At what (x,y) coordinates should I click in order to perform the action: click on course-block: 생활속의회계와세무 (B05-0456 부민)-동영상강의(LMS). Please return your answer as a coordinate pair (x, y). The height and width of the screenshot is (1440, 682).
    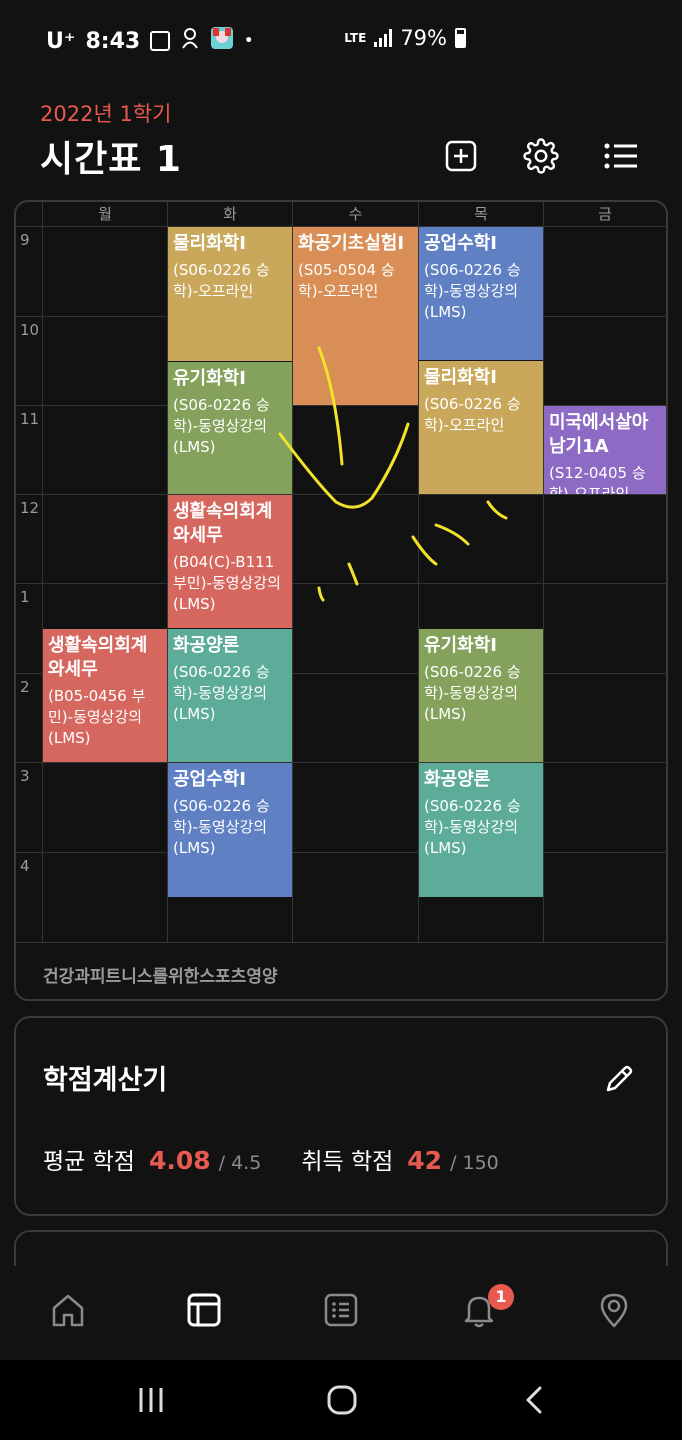
    Looking at the image, I should click on (105, 695).